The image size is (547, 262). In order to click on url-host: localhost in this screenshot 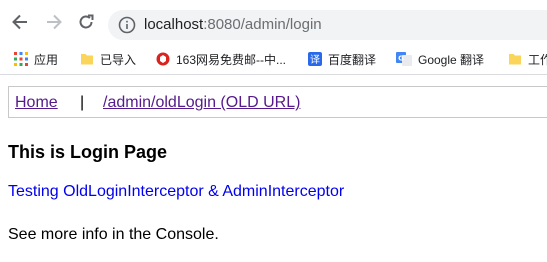, I will do `click(174, 24)`.